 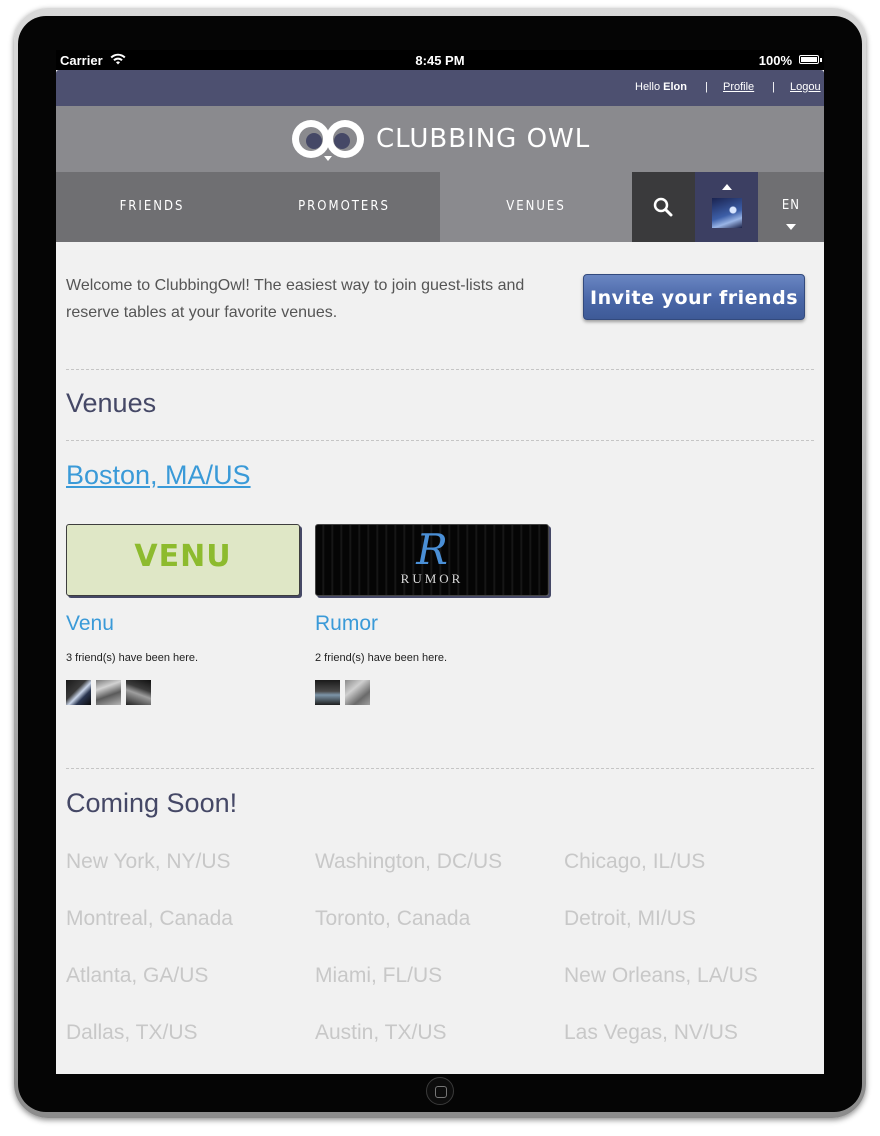 I want to click on coming-city: Montreal, Canada, so click(x=149, y=918).